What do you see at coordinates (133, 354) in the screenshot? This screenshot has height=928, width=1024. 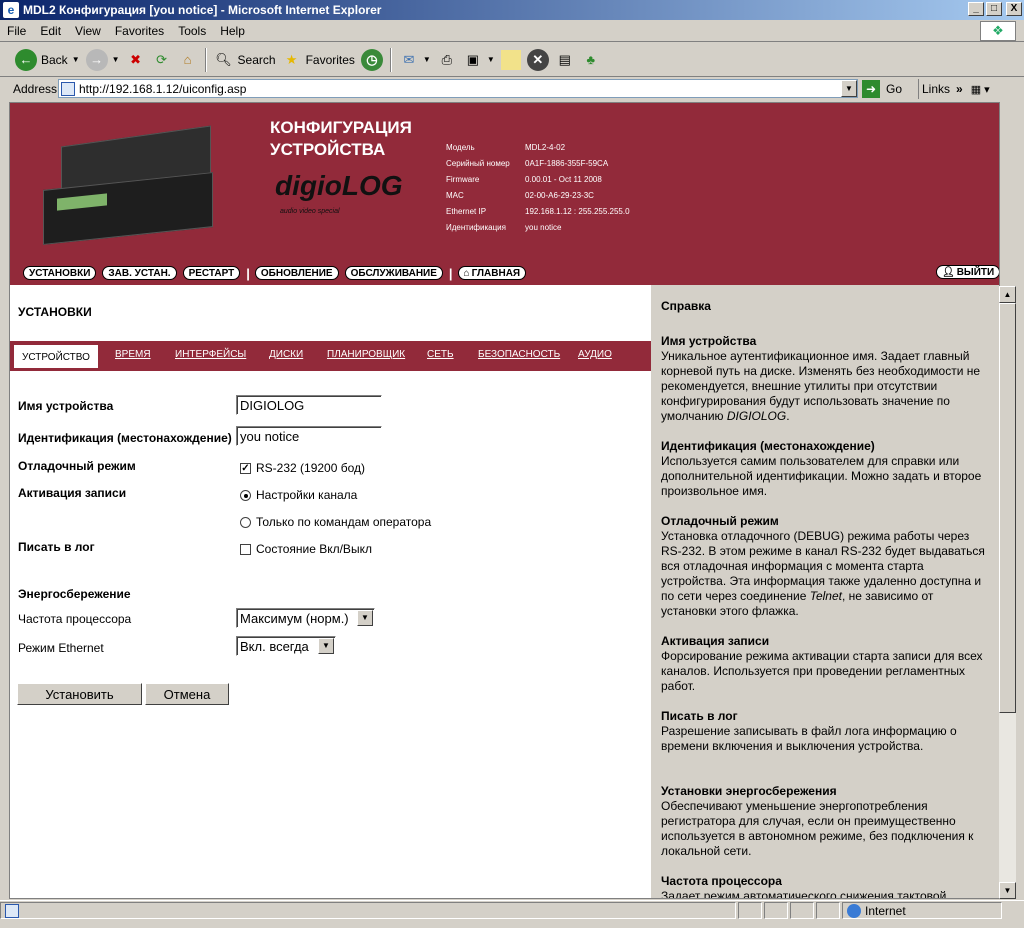 I see `tab-time: ВРЕМЯ` at bounding box center [133, 354].